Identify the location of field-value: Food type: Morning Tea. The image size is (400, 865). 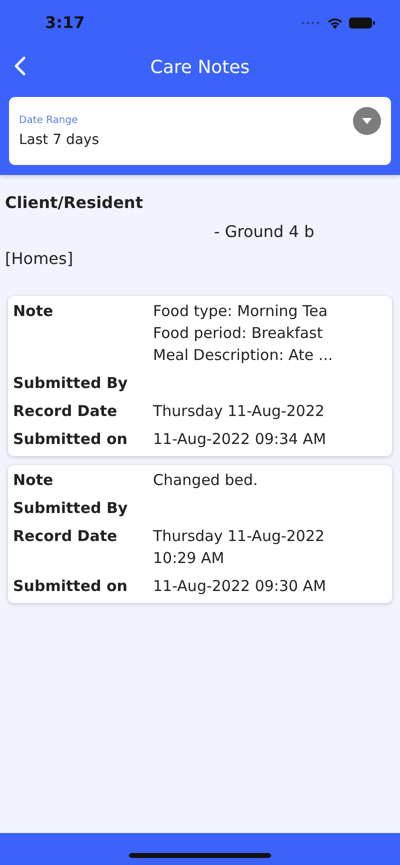
(241, 311).